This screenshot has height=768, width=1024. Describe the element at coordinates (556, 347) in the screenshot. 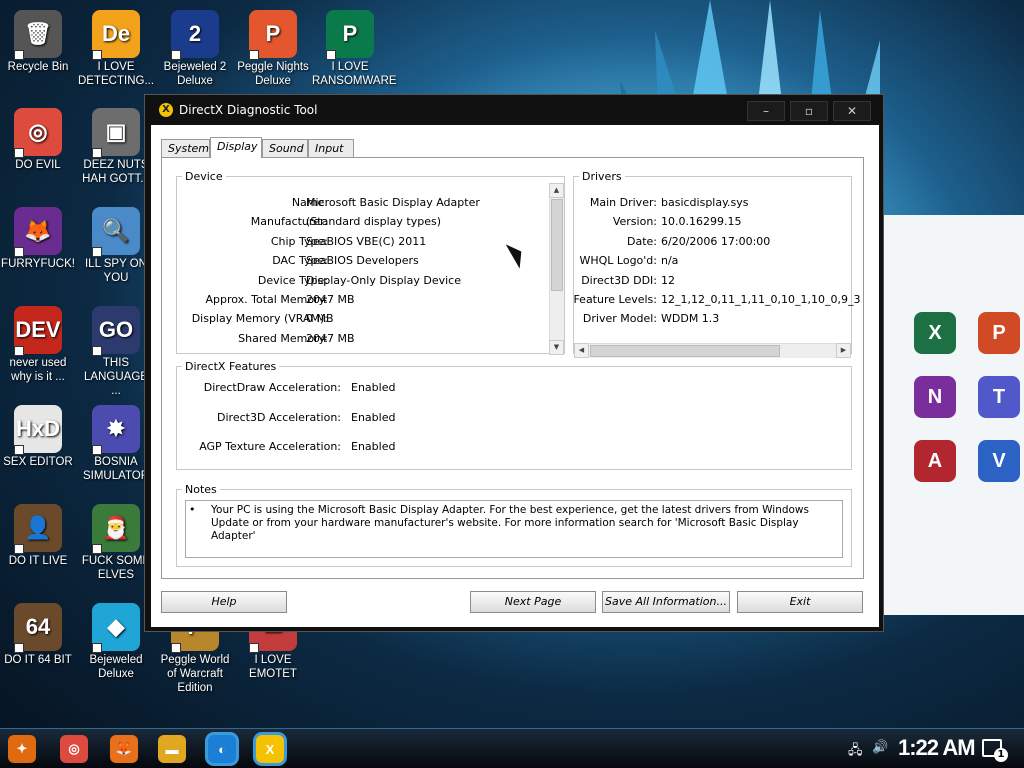

I see `scroll-down-icon: ▼` at that location.